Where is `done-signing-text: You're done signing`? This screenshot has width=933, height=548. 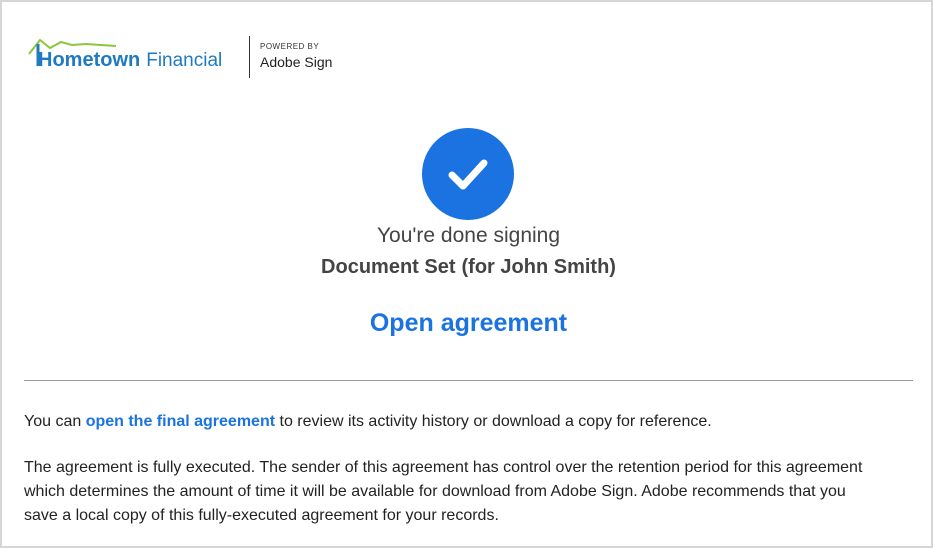 done-signing-text: You're done signing is located at coordinates (468, 235).